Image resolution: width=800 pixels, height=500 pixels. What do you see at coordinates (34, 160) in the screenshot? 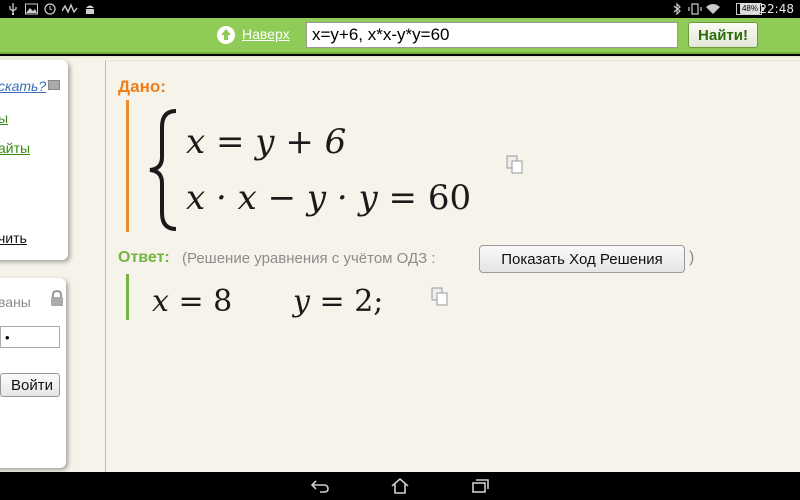
I see `sidebar-card-links: скать? ы айты чить` at bounding box center [34, 160].